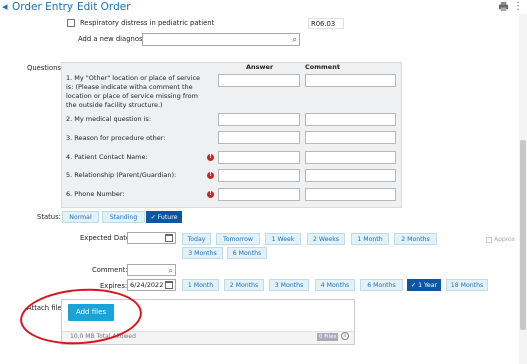 Image resolution: width=527 pixels, height=364 pixels. Describe the element at coordinates (260, 67) in the screenshot. I see `answer-column-header: Answer` at that location.